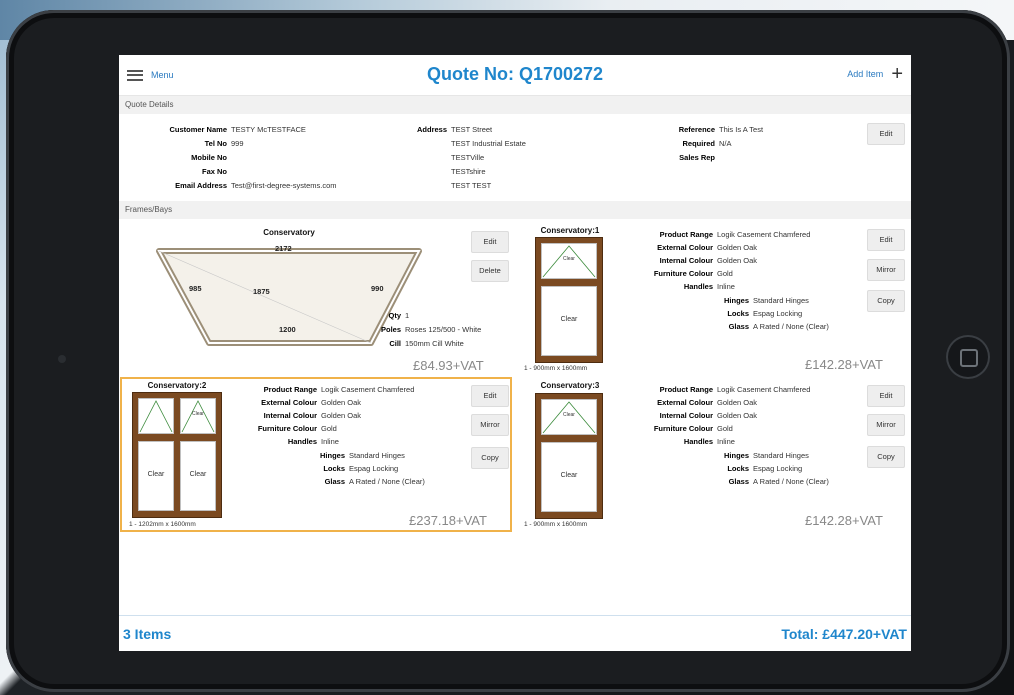  Describe the element at coordinates (284, 185) in the screenshot. I see `email-value: Test@first-degree-systems.com` at that location.